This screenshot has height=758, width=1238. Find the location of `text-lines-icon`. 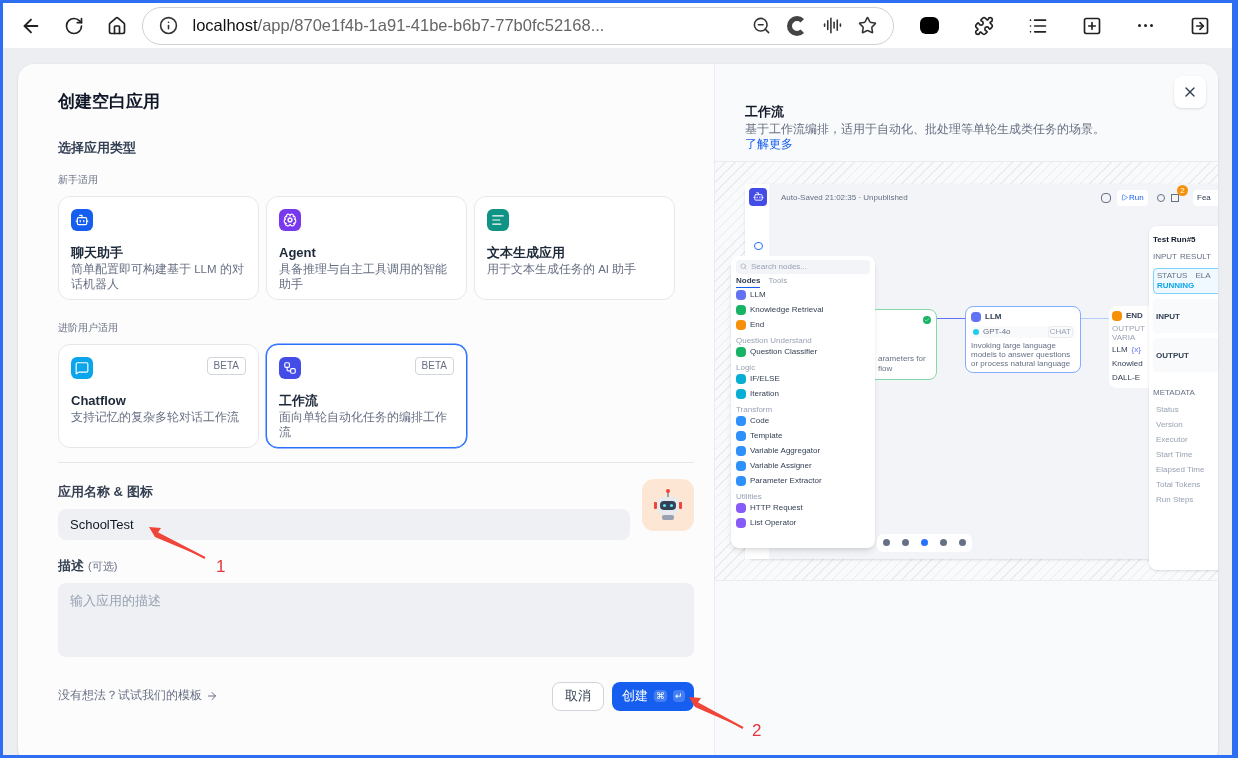

text-lines-icon is located at coordinates (498, 219).